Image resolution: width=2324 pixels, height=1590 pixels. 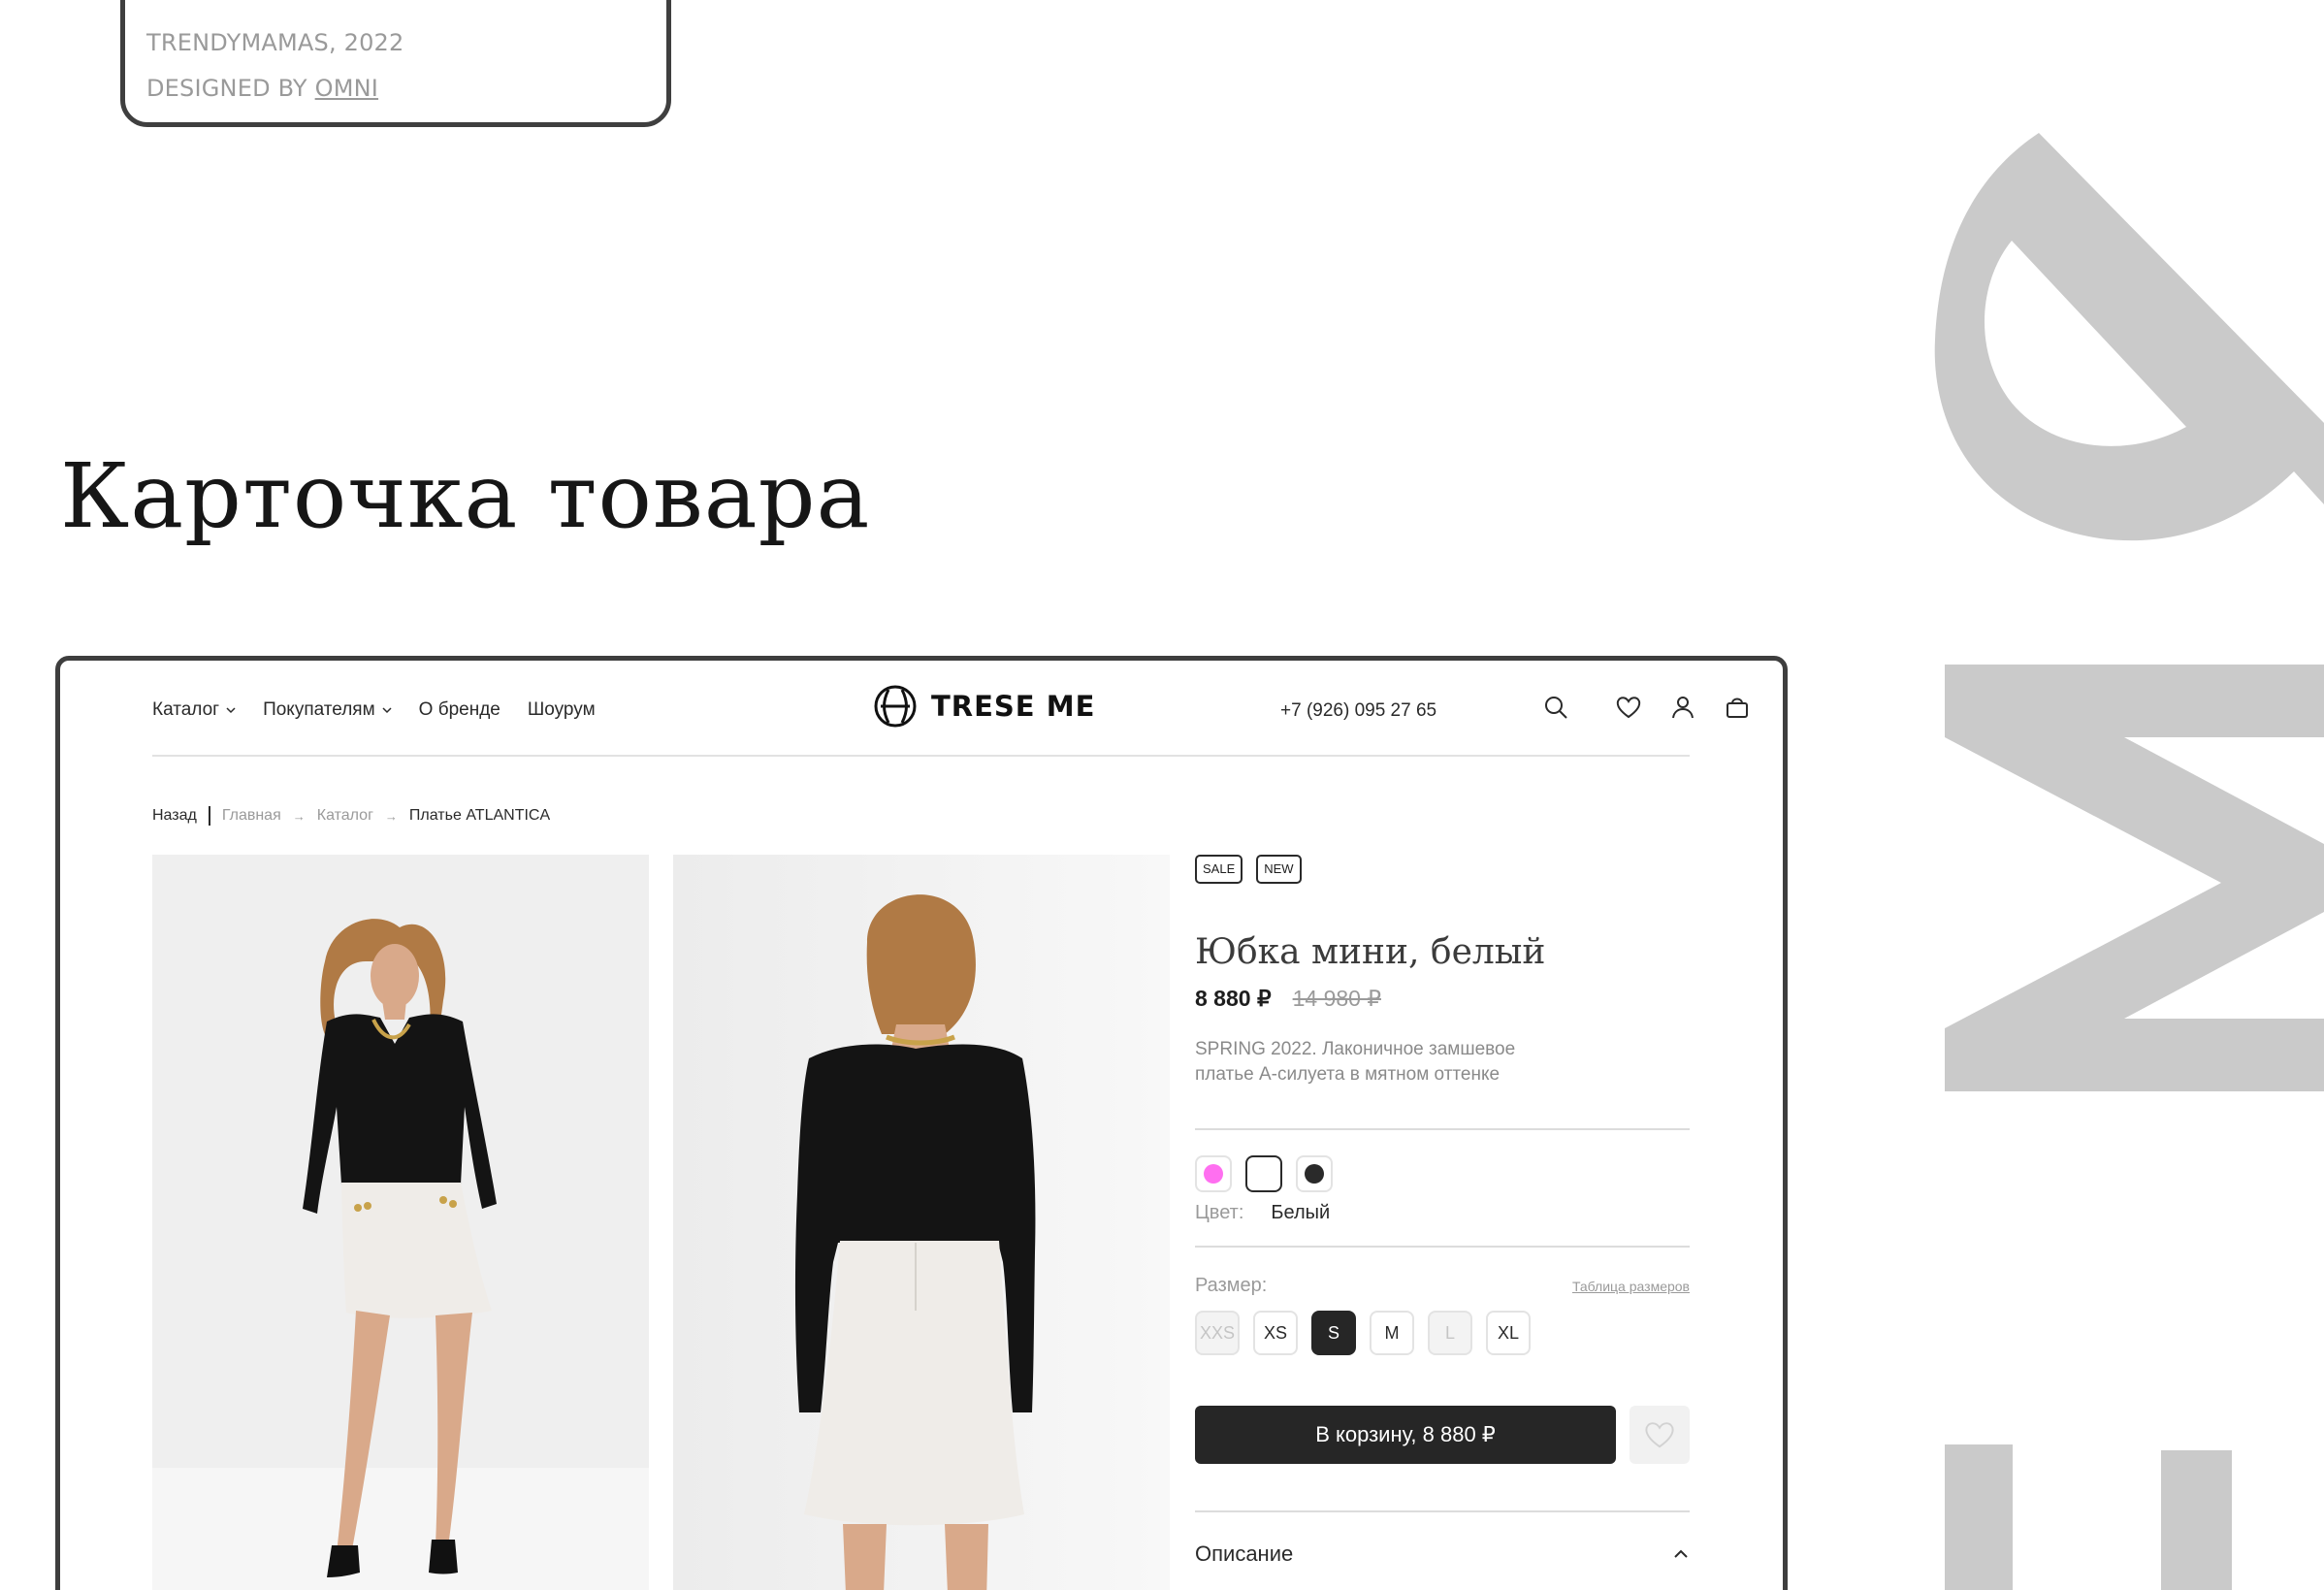 I want to click on nav-customers: Покупателям, so click(x=327, y=710).